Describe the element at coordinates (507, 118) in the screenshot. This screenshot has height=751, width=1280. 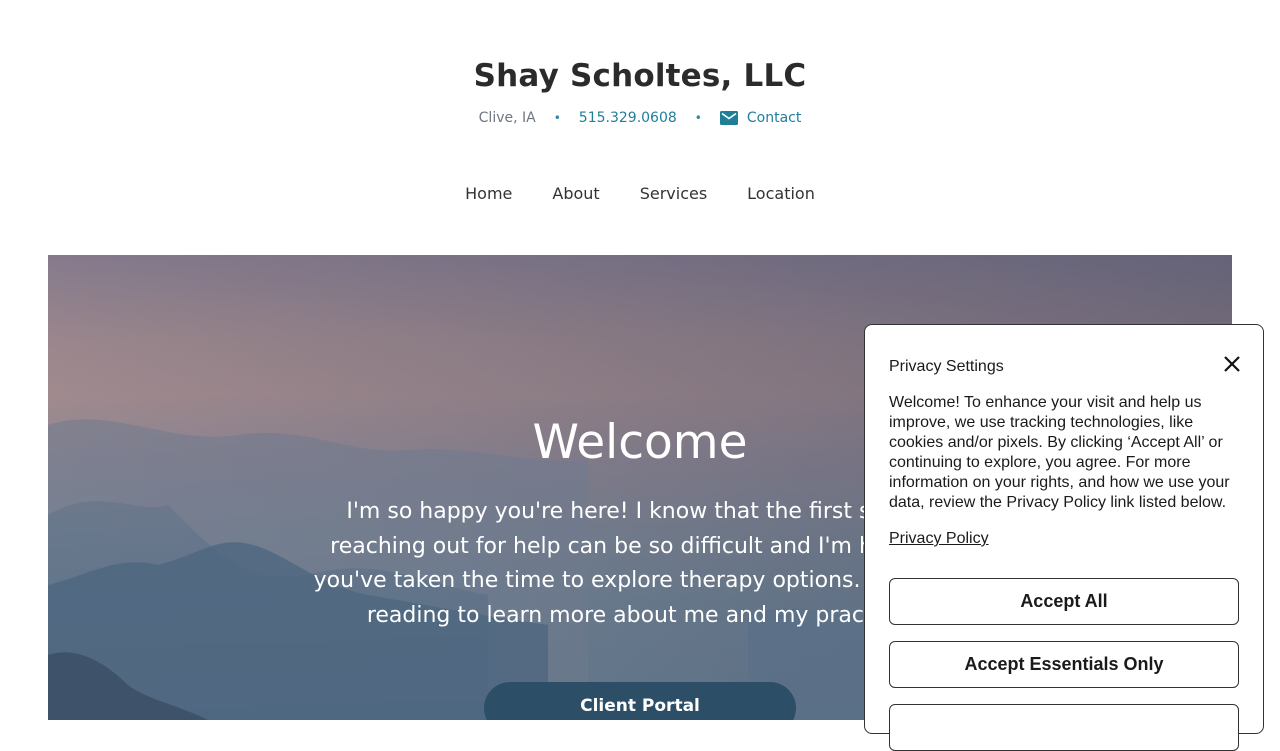
I see `city-text: Clive, IA` at that location.